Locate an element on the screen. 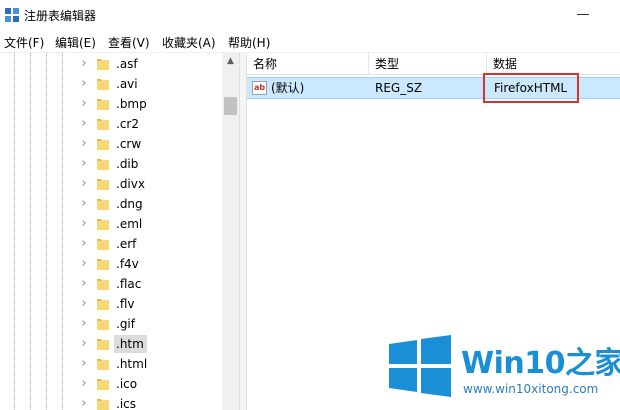 The height and width of the screenshot is (410, 620). tree-item-label: .gif is located at coordinates (125, 324).